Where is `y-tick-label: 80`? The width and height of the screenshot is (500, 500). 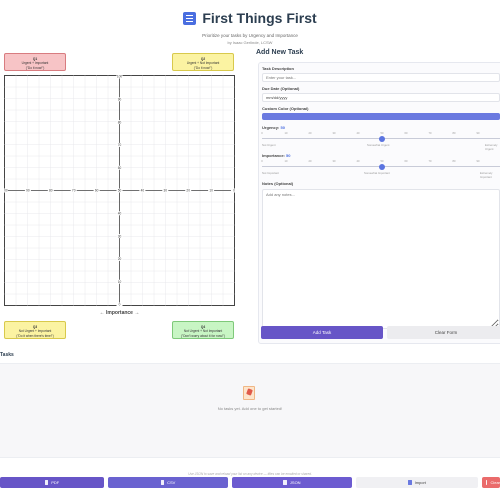
y-tick-label: 80 is located at coordinates (120, 122).